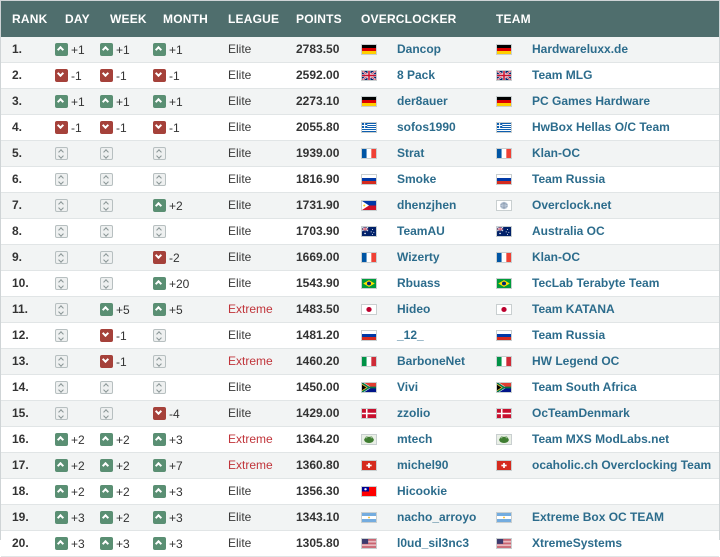 This screenshot has width=720, height=557. I want to click on team-link: Extreme Box OC TEAM, so click(598, 517).